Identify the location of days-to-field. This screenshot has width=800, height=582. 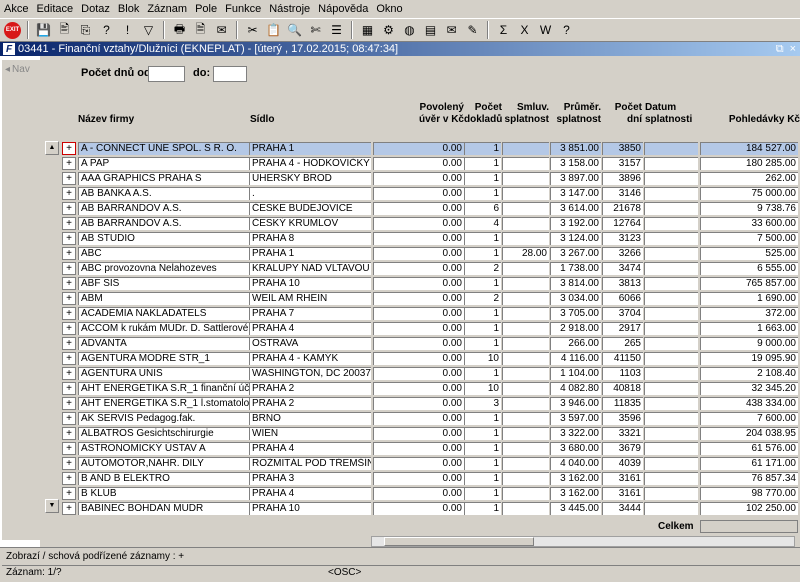
(230, 74).